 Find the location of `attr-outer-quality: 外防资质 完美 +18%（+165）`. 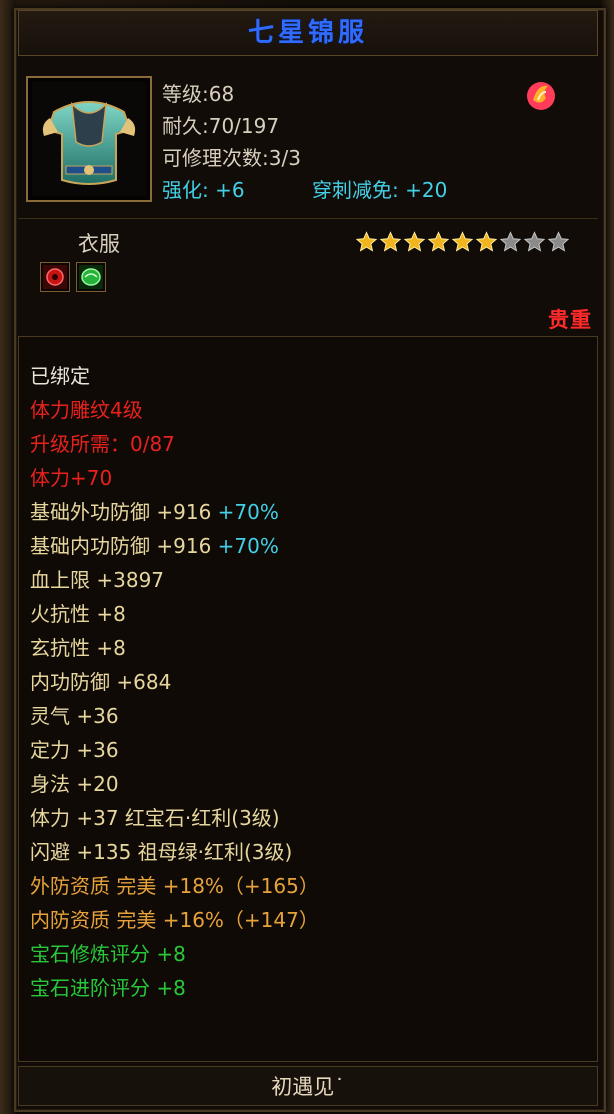

attr-outer-quality: 外防资质 完美 +18%（+165） is located at coordinates (174, 886).